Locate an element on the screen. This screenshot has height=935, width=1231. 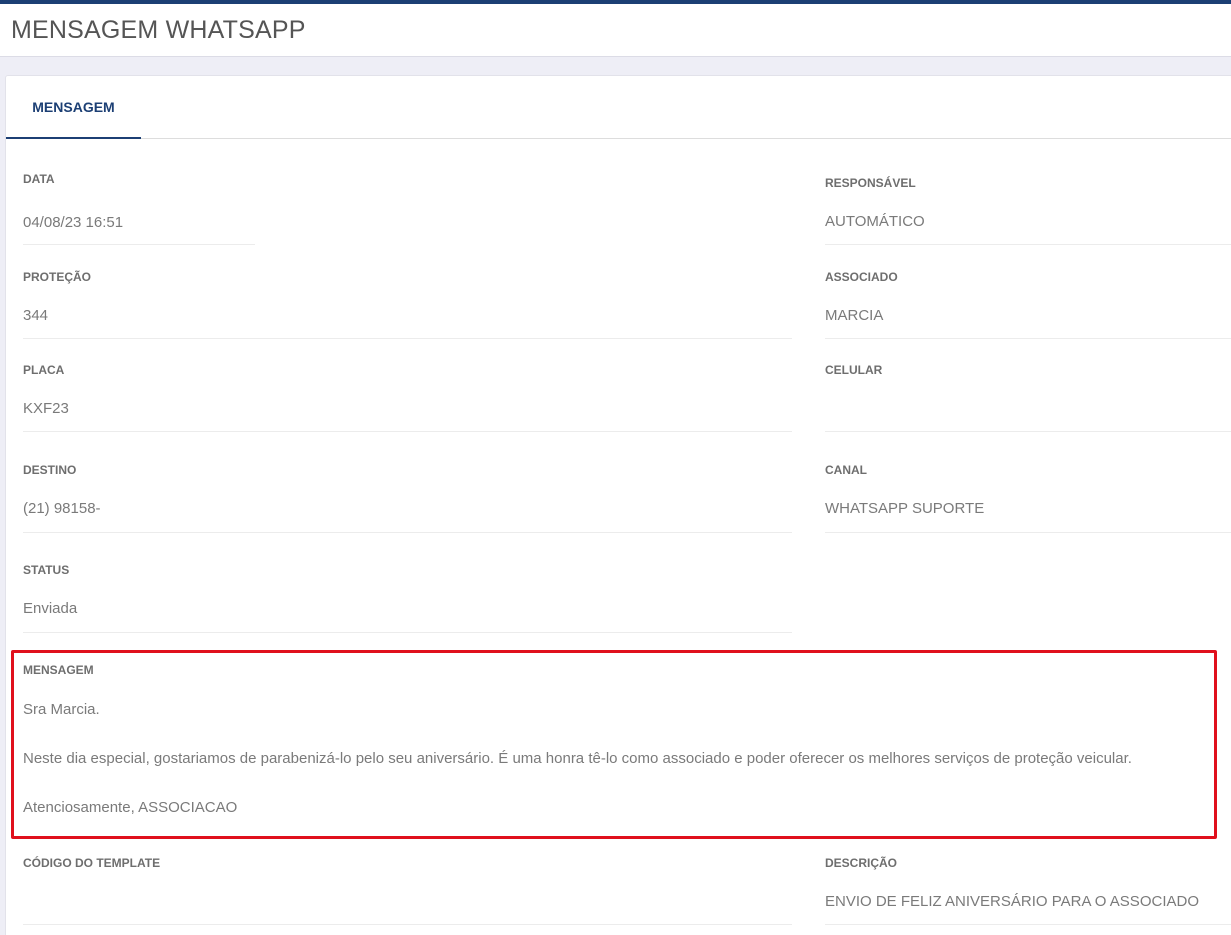
field-value: AUTOMÁTICO is located at coordinates (875, 221).